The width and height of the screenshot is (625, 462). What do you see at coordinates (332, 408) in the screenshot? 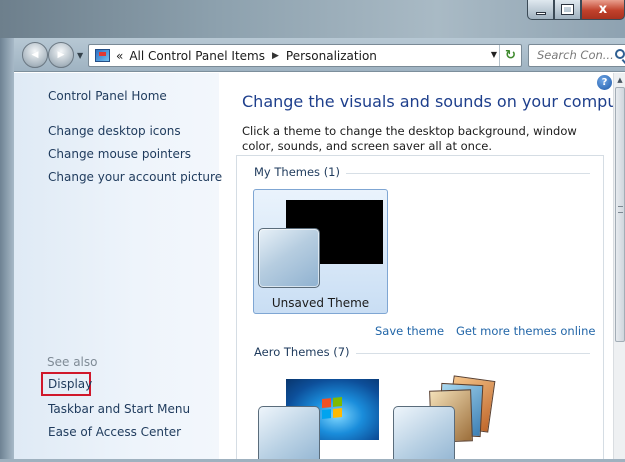
I see `windows-logo-icon` at bounding box center [332, 408].